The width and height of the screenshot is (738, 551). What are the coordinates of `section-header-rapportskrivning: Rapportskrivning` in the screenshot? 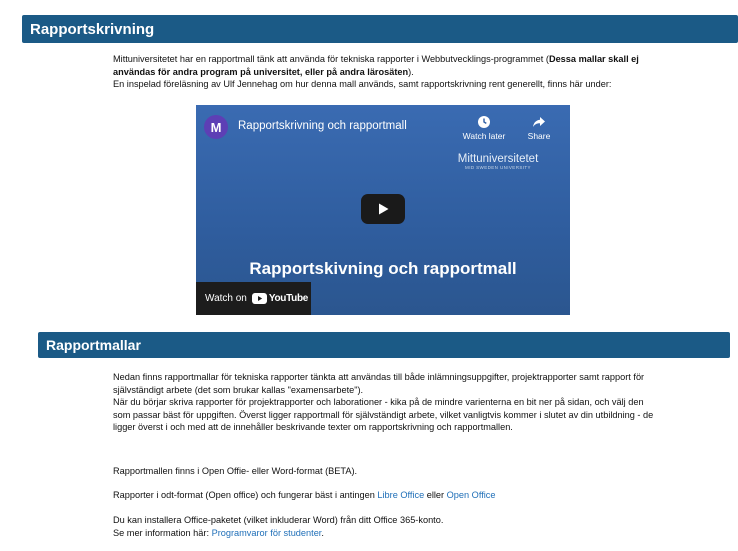 It's located at (380, 29).